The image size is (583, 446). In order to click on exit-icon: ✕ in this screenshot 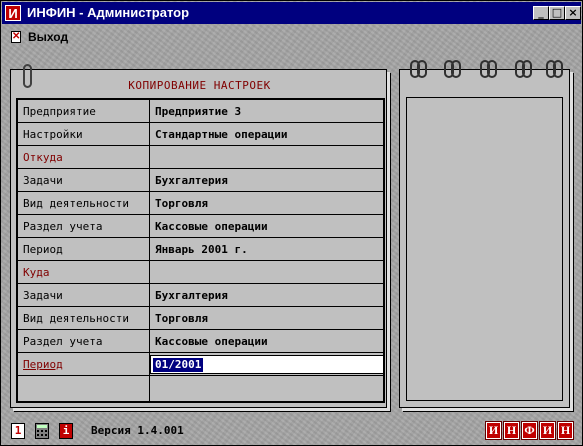, I will do `click(16, 37)`.